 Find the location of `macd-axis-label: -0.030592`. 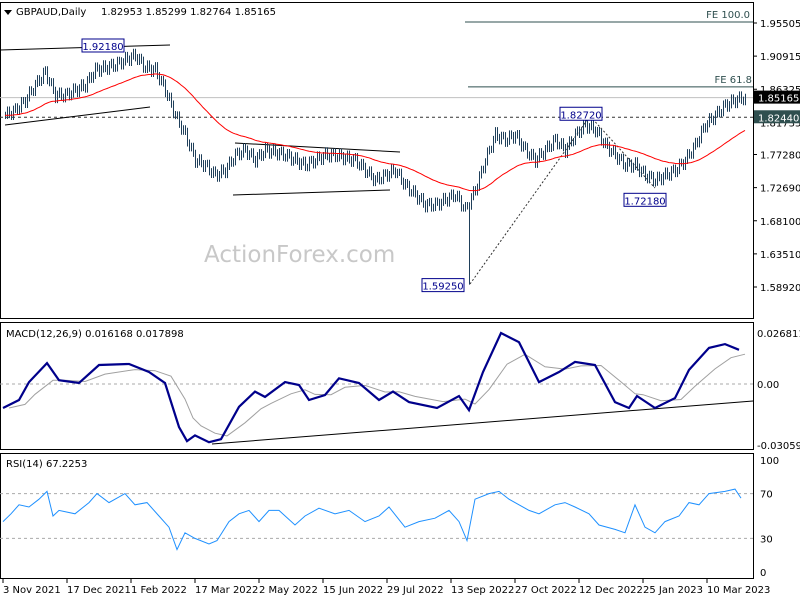

macd-axis-label: -0.030592 is located at coordinates (778, 446).